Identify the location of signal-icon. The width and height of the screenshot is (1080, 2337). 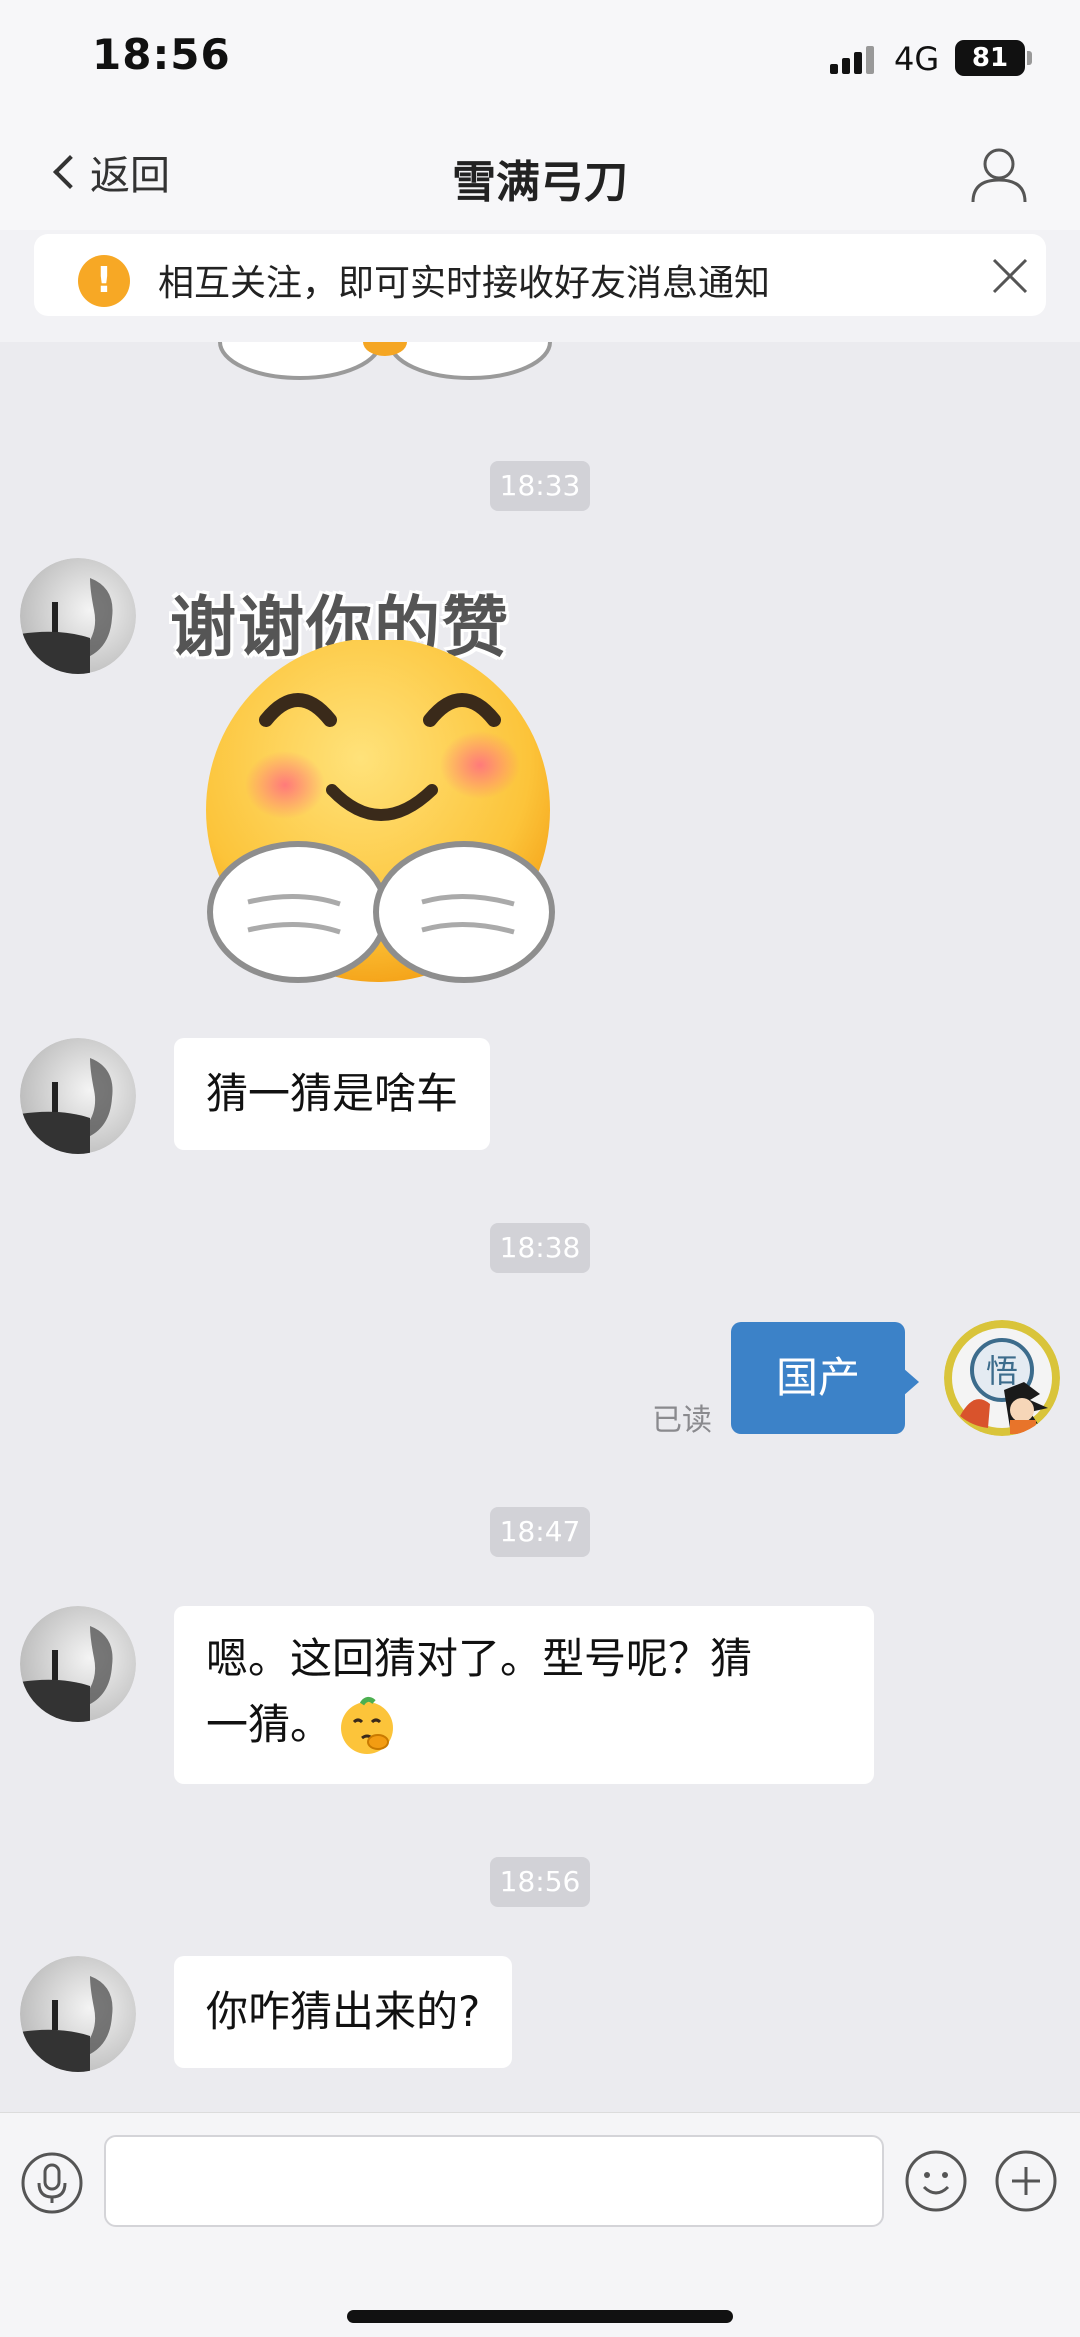
(854, 59).